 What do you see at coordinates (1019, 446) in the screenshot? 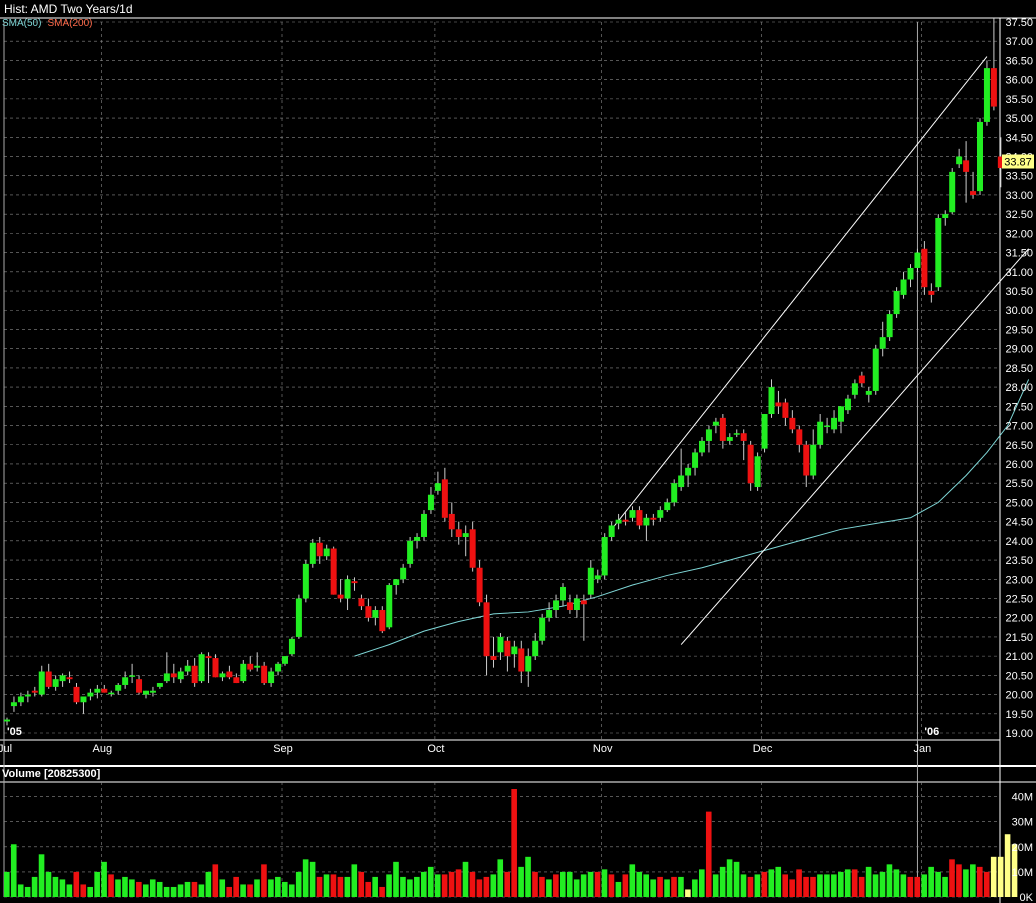
I see `price-tick-label: 26.50` at bounding box center [1019, 446].